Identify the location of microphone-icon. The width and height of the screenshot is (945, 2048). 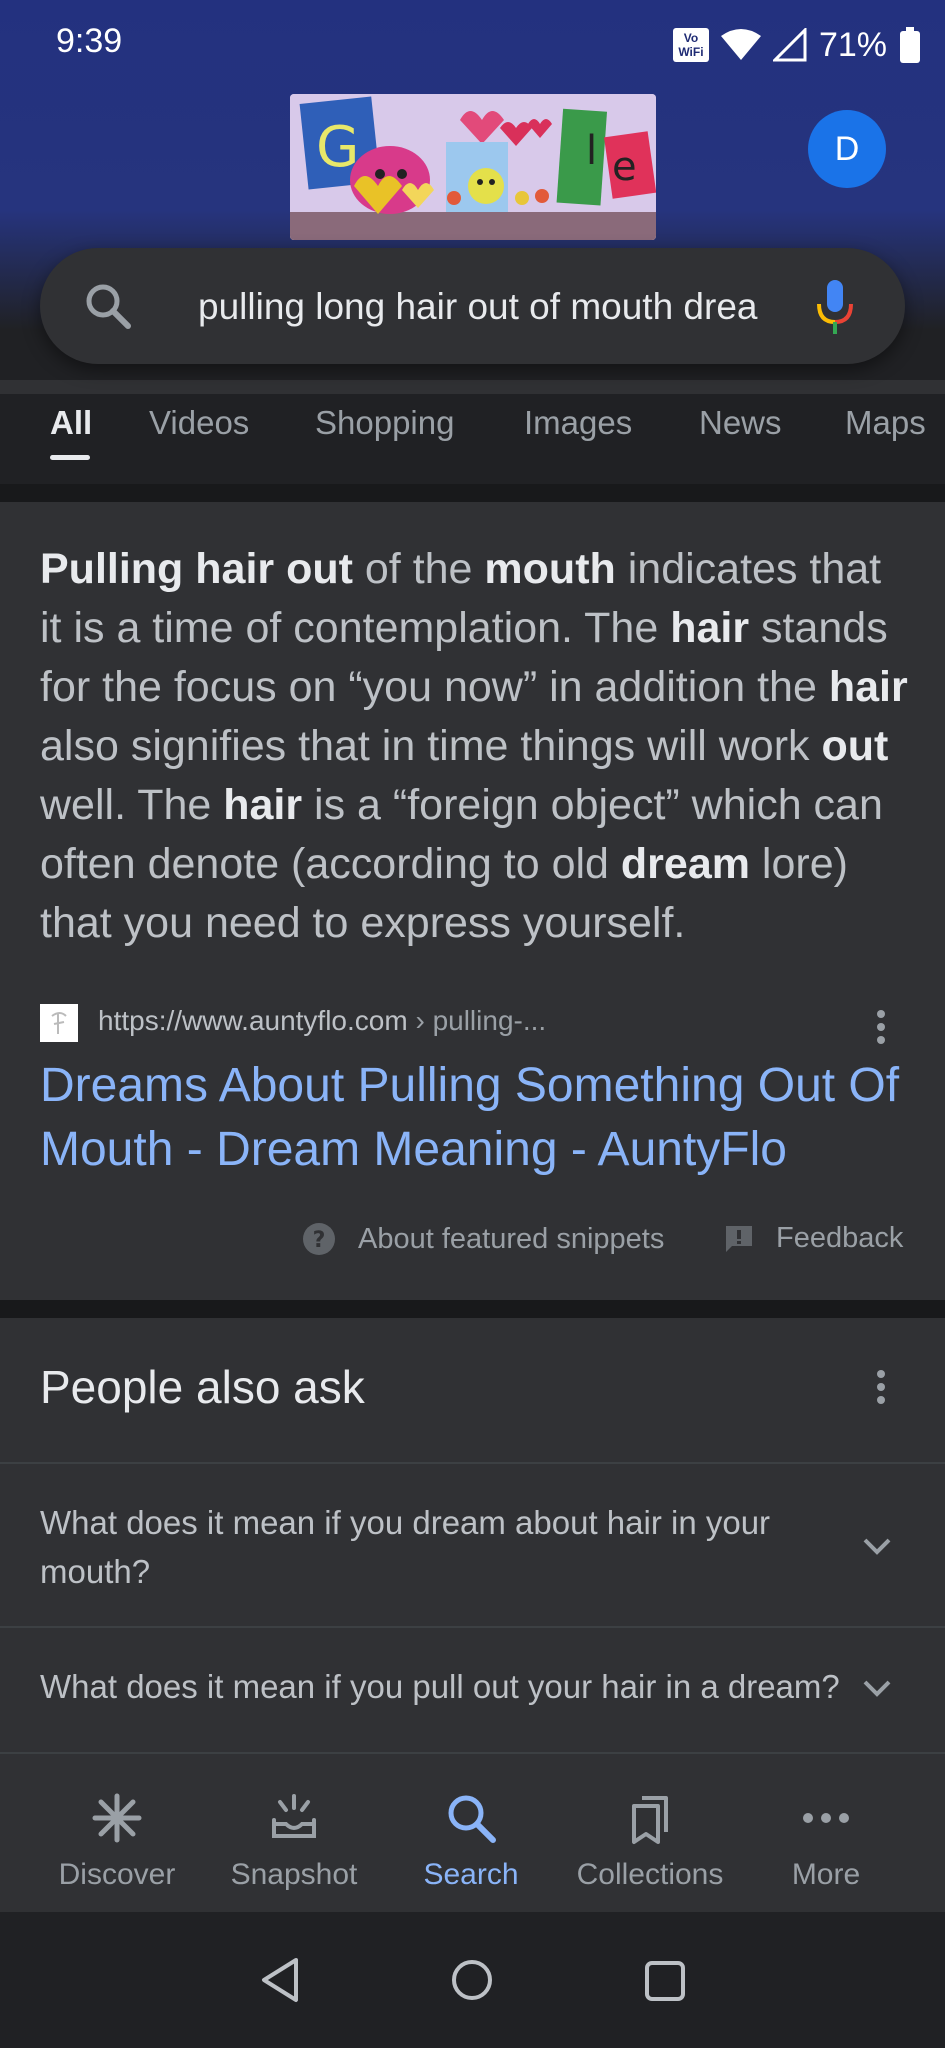
(835, 307).